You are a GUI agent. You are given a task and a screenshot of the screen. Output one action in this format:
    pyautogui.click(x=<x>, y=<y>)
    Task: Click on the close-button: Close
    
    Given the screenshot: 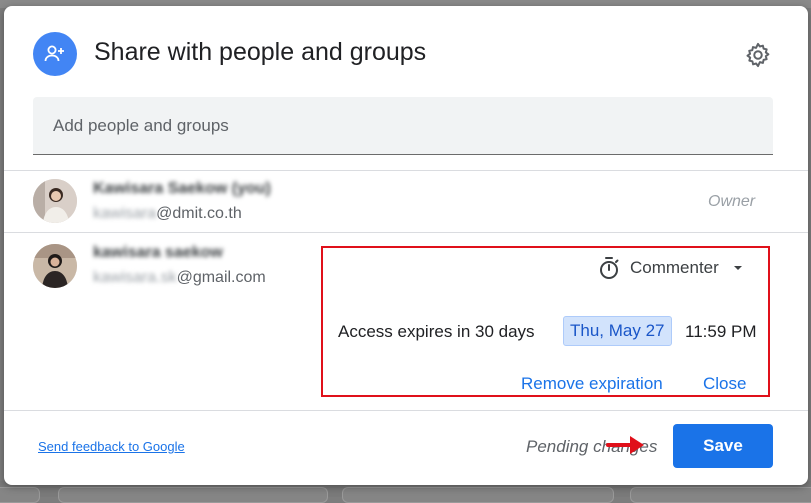 What is the action you would take?
    pyautogui.click(x=724, y=384)
    